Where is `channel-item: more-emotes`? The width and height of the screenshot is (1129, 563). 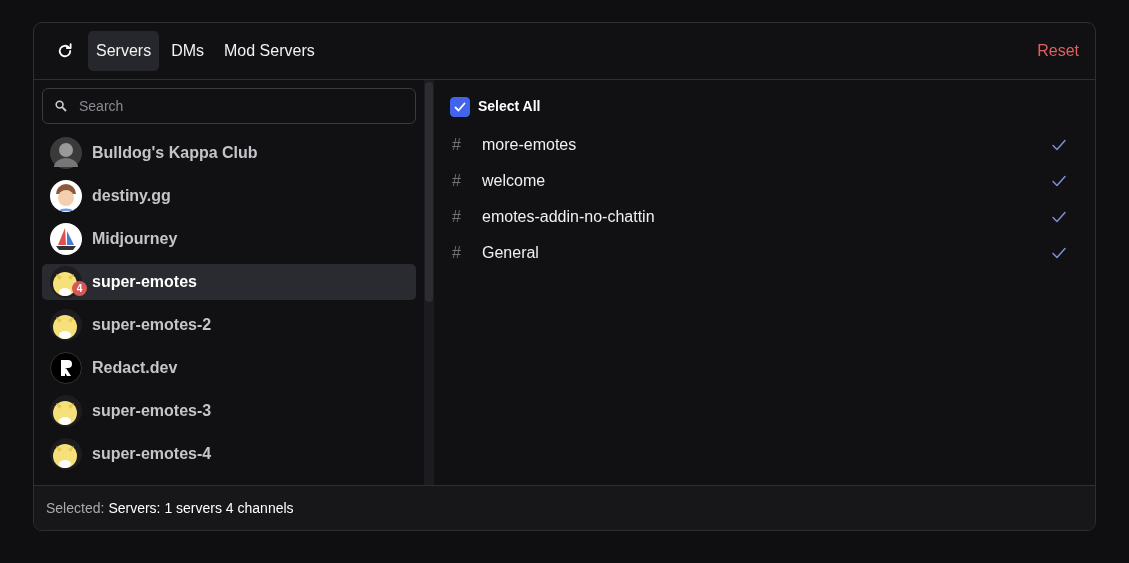
channel-item: more-emotes is located at coordinates (766, 145).